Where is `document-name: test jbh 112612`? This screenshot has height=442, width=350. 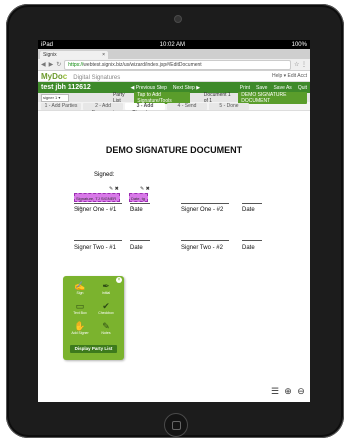 document-name: test jbh 112612 is located at coordinates (66, 87).